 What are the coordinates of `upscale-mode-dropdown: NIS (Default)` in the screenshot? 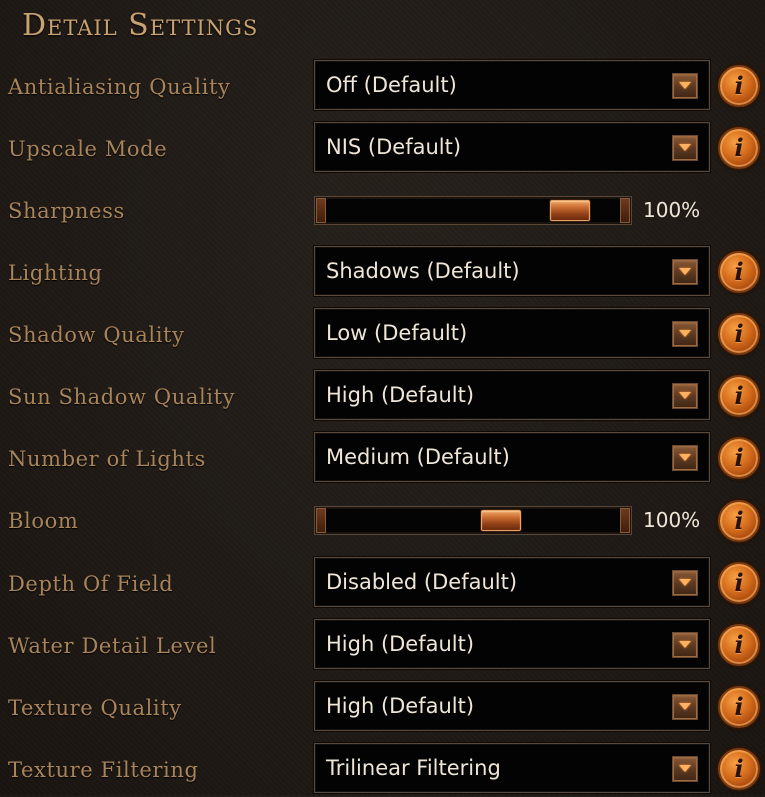 It's located at (512, 147).